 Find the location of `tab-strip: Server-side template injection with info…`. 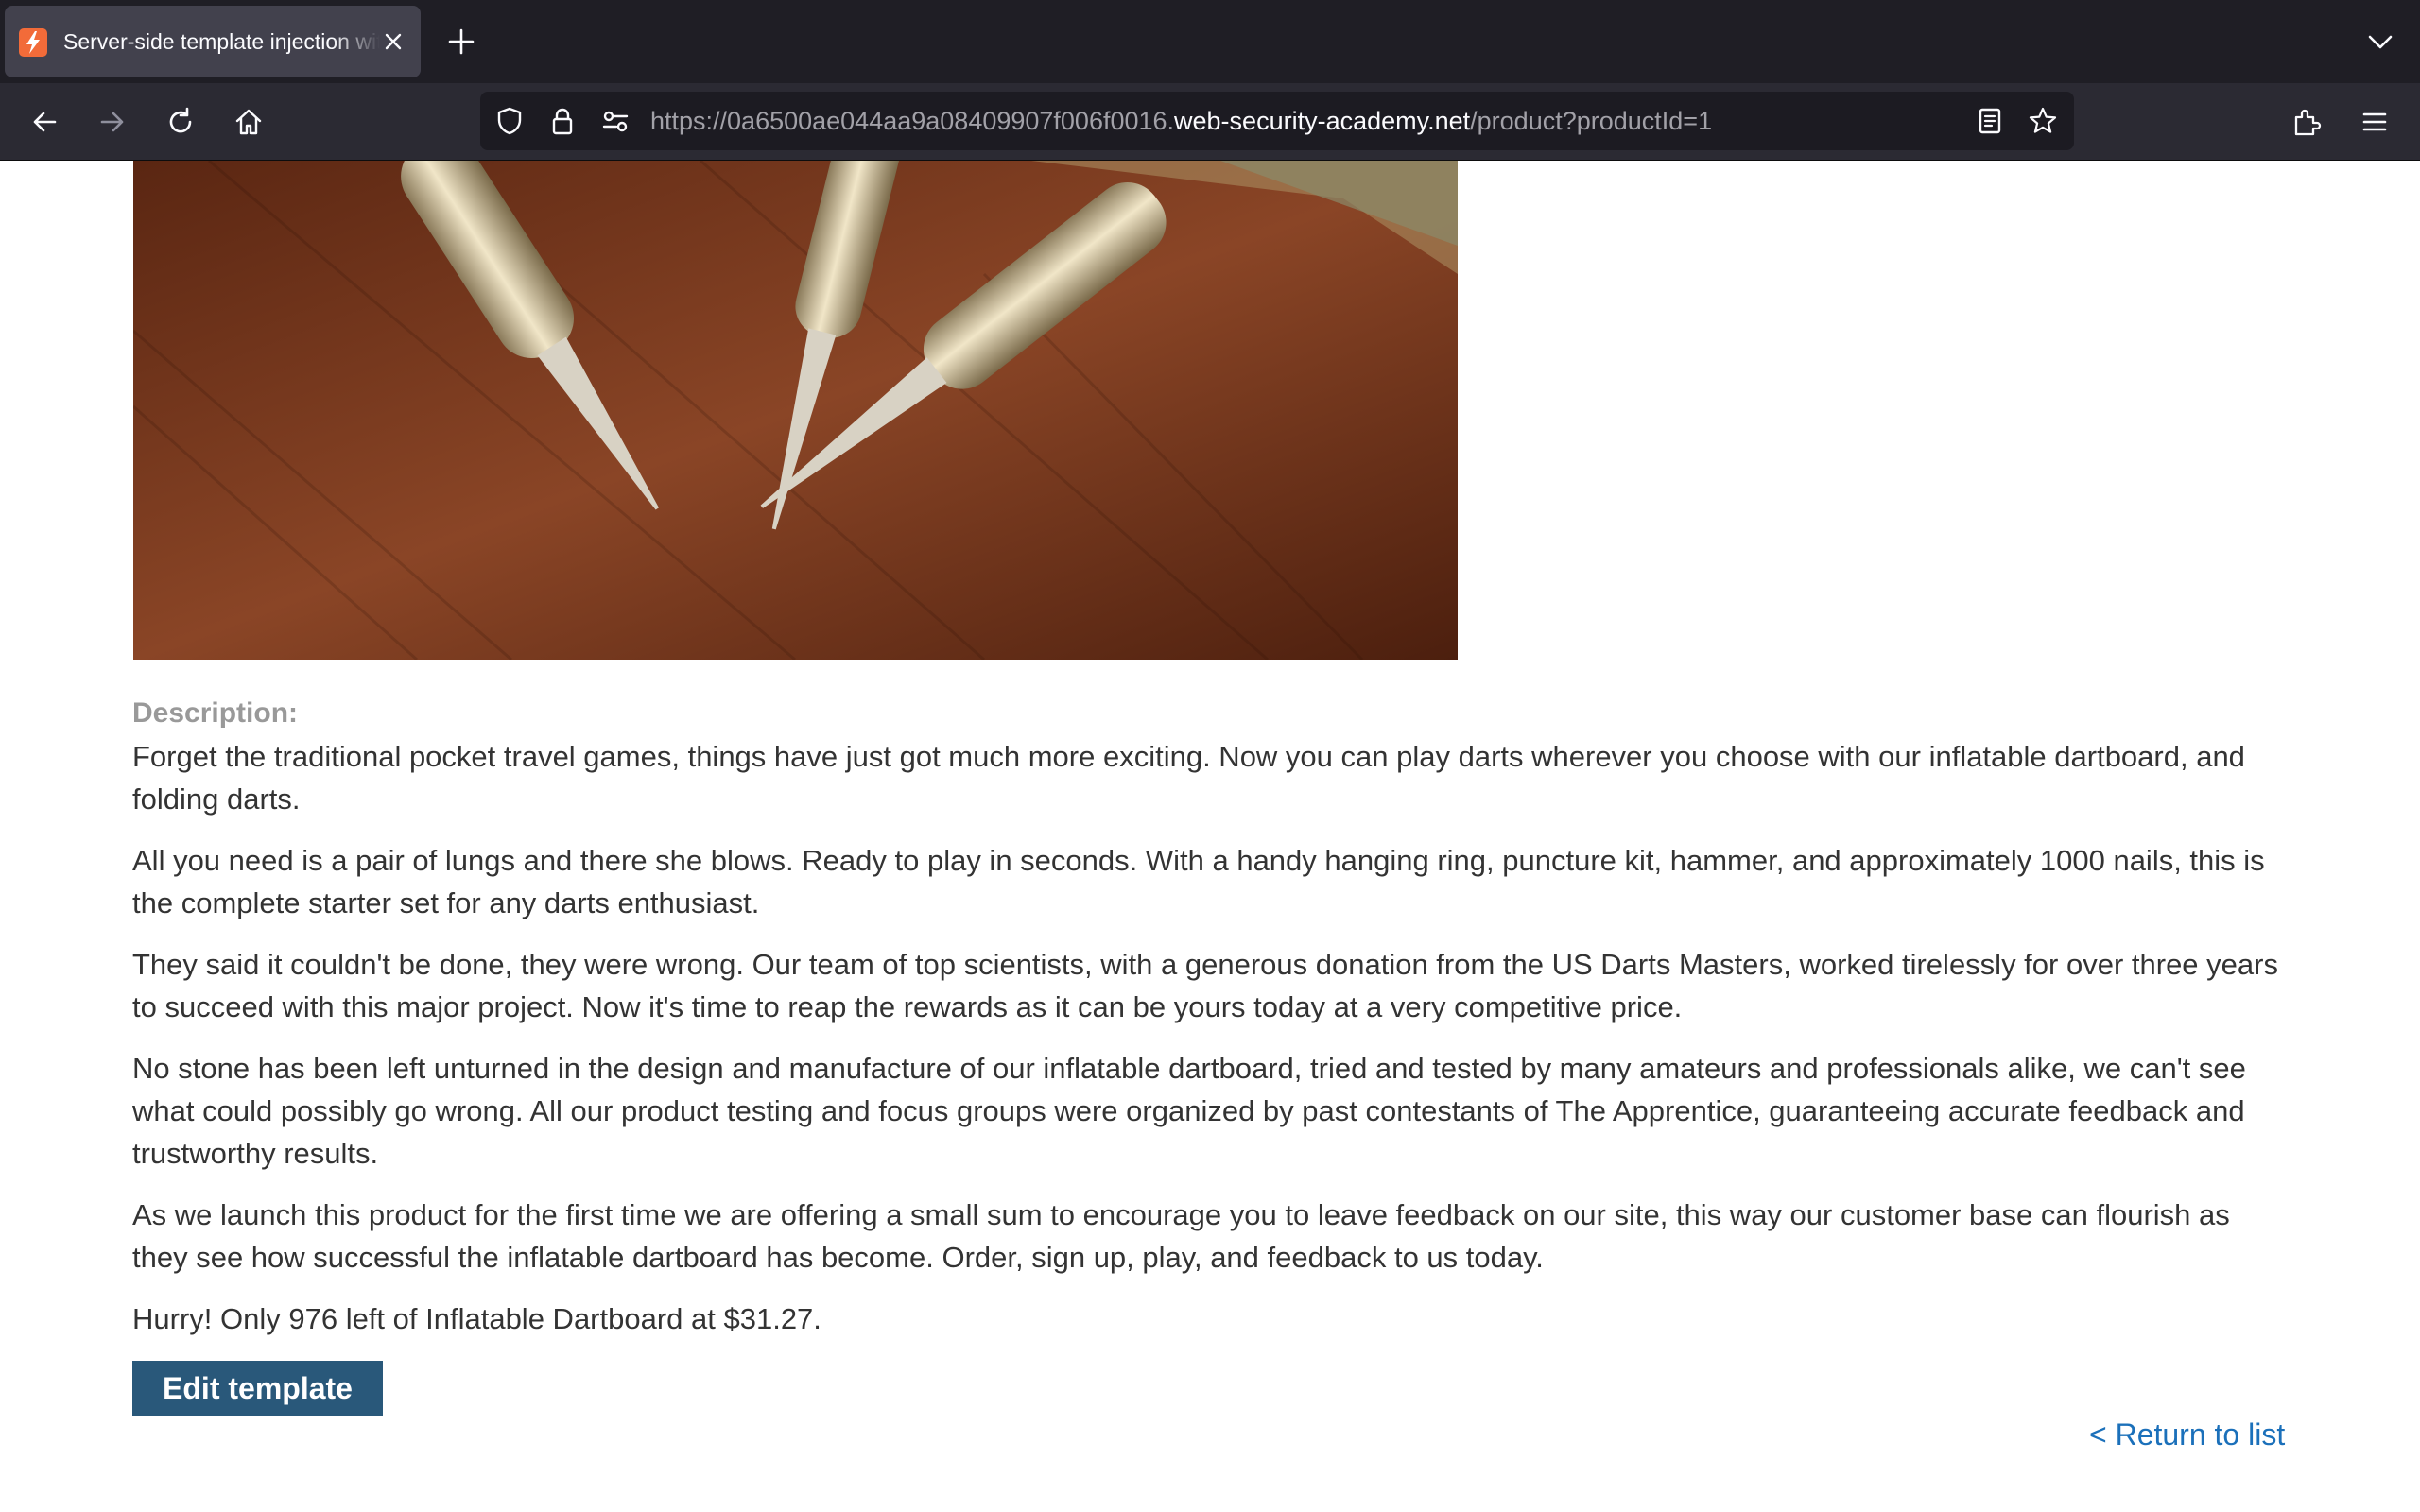

tab-strip: Server-side template injection with info… is located at coordinates (1210, 41).